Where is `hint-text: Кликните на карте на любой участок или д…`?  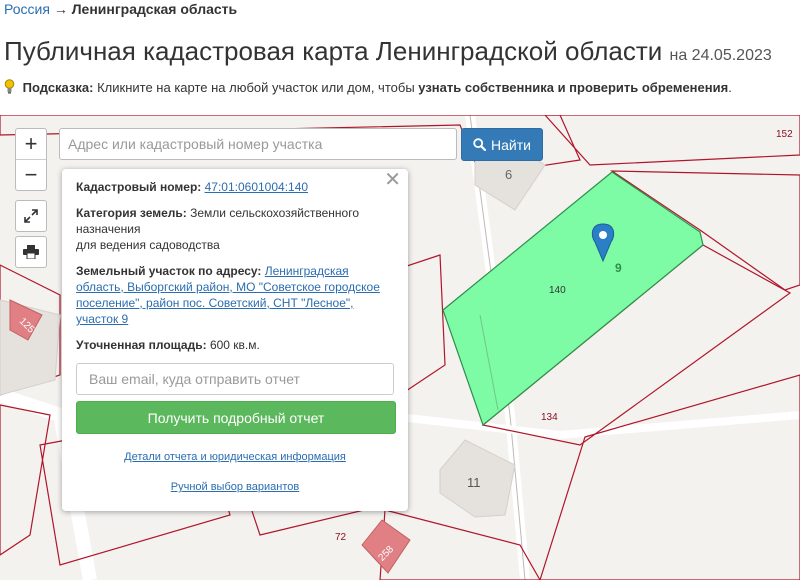
hint-text: Кликните на карте на любой участок или д… is located at coordinates (256, 87).